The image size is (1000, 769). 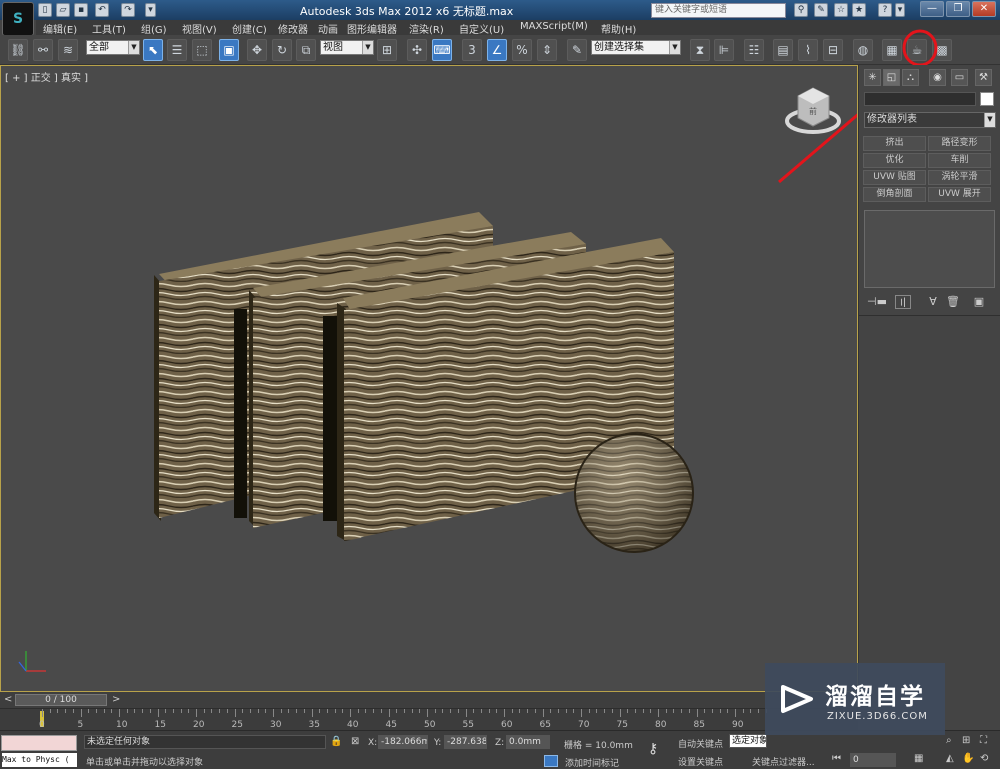 I want to click on tab-modify: ◱, so click(x=891, y=77).